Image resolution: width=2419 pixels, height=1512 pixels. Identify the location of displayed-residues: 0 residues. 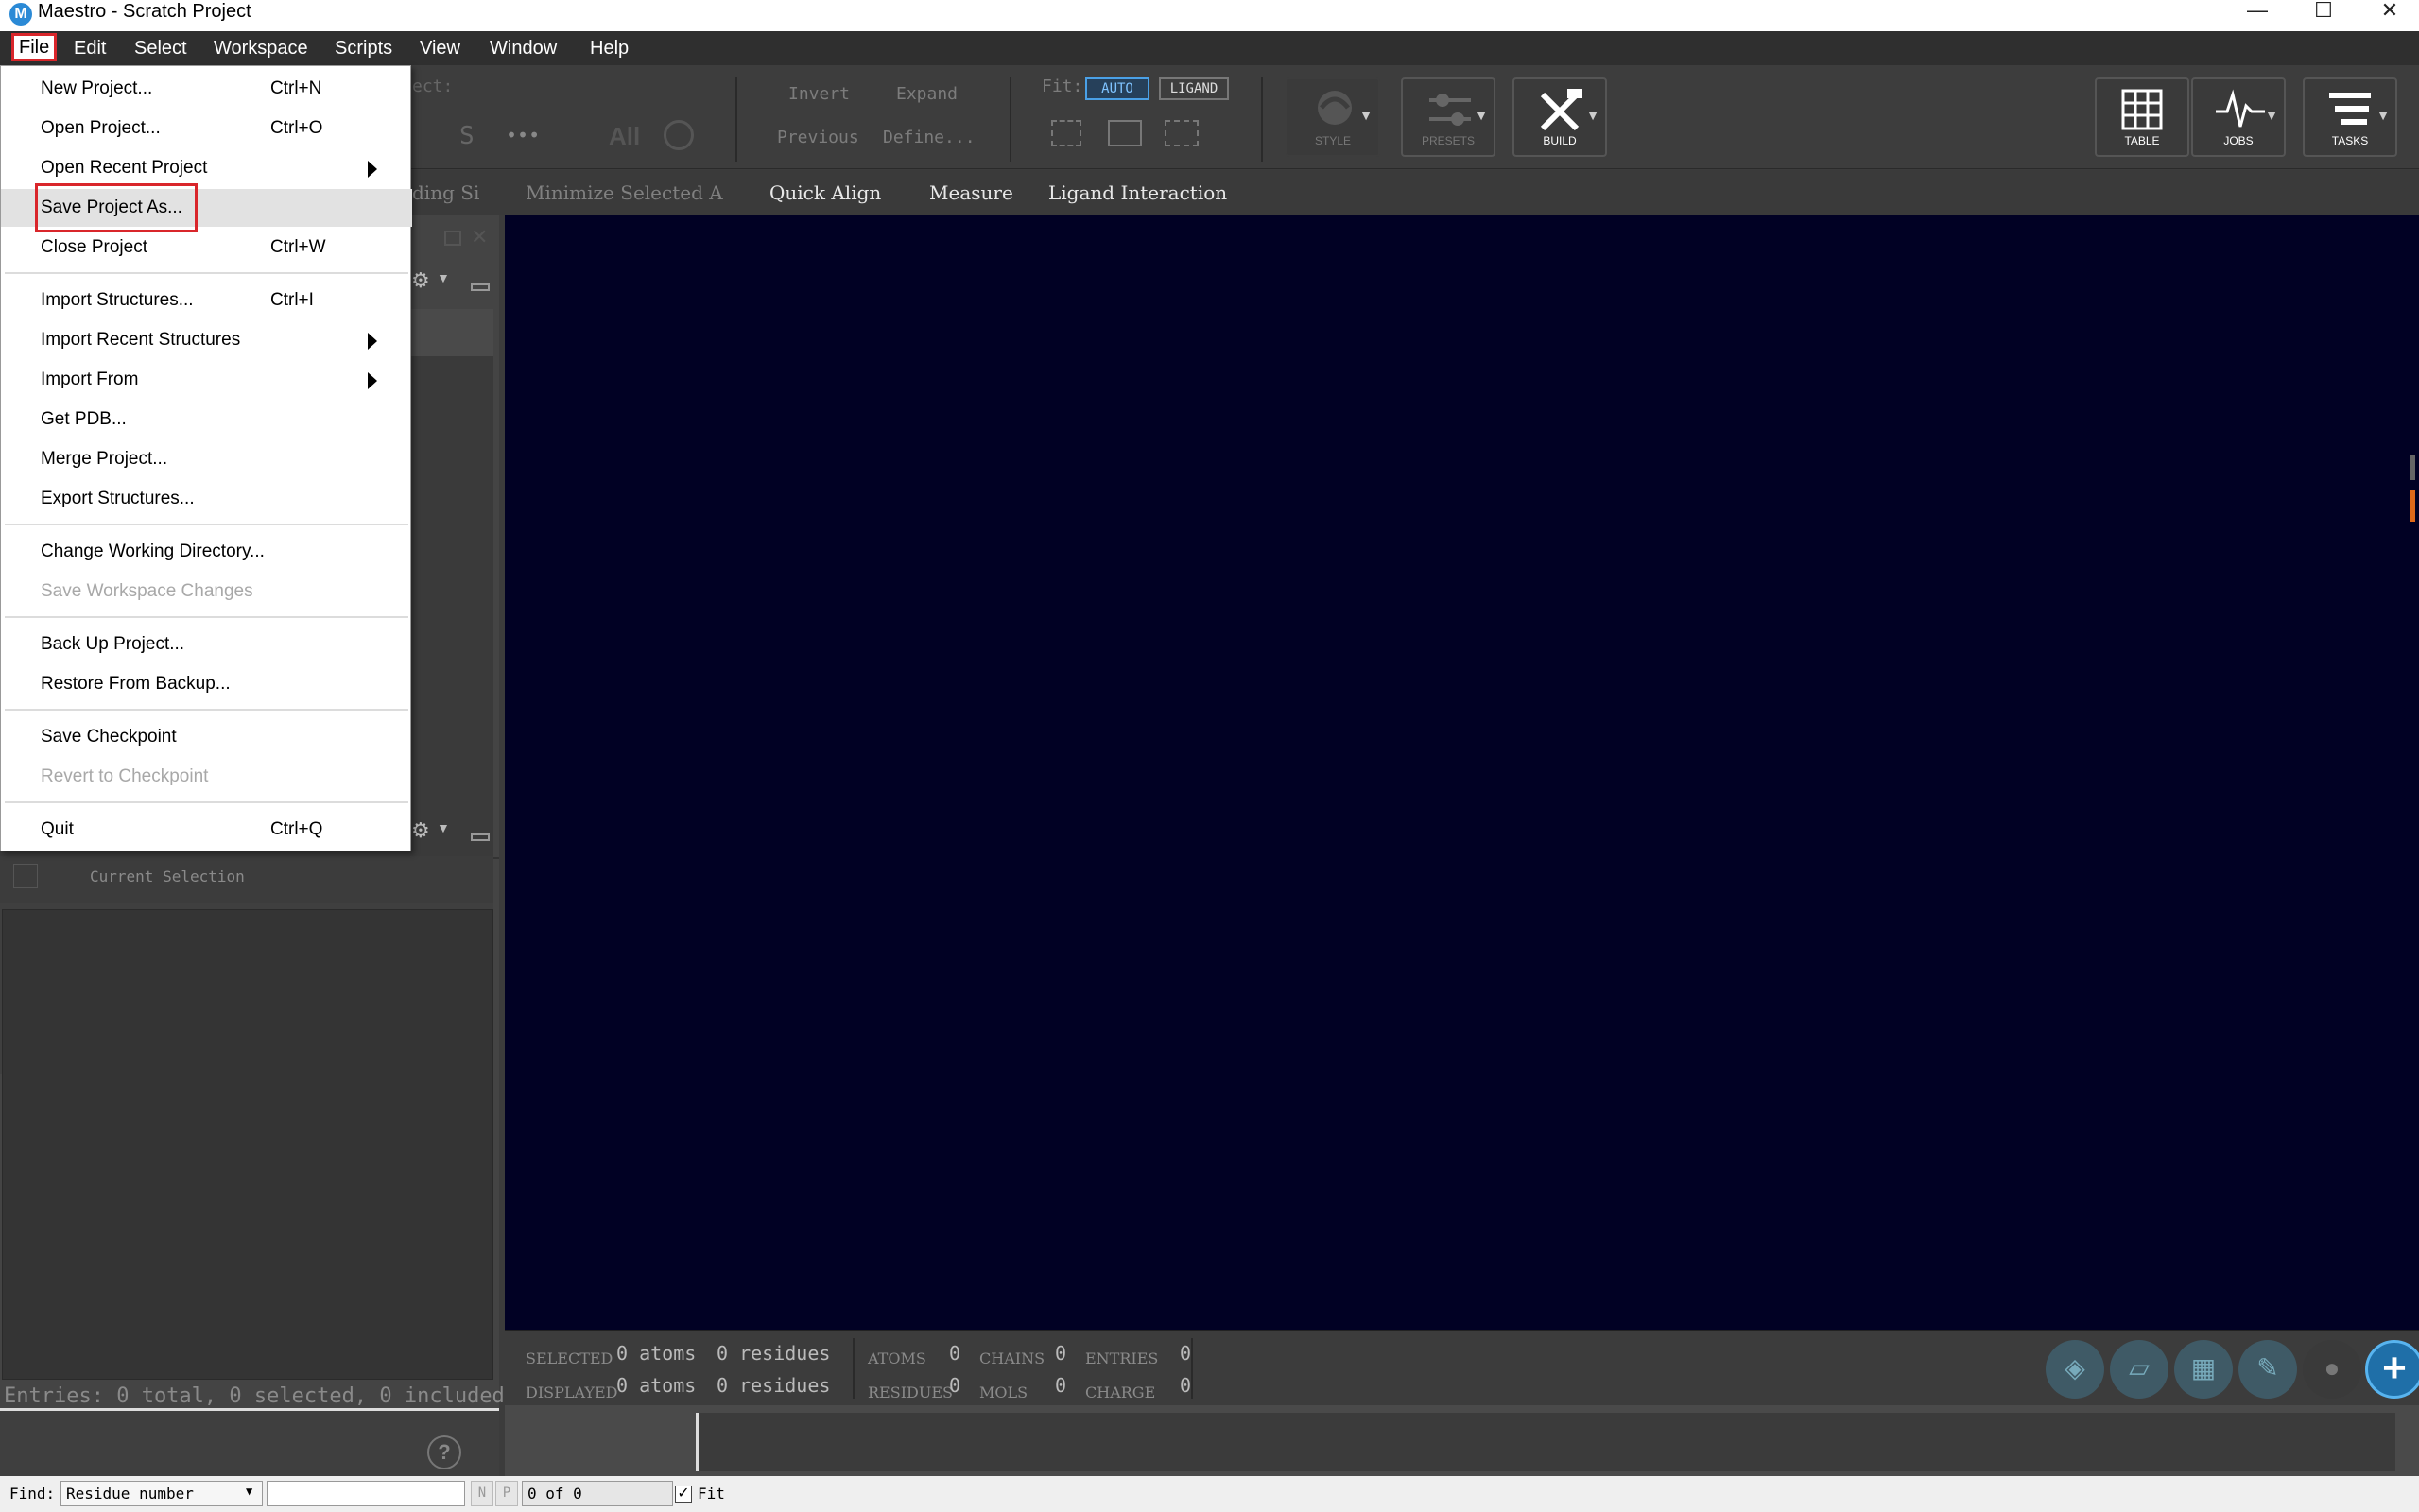
(774, 1385).